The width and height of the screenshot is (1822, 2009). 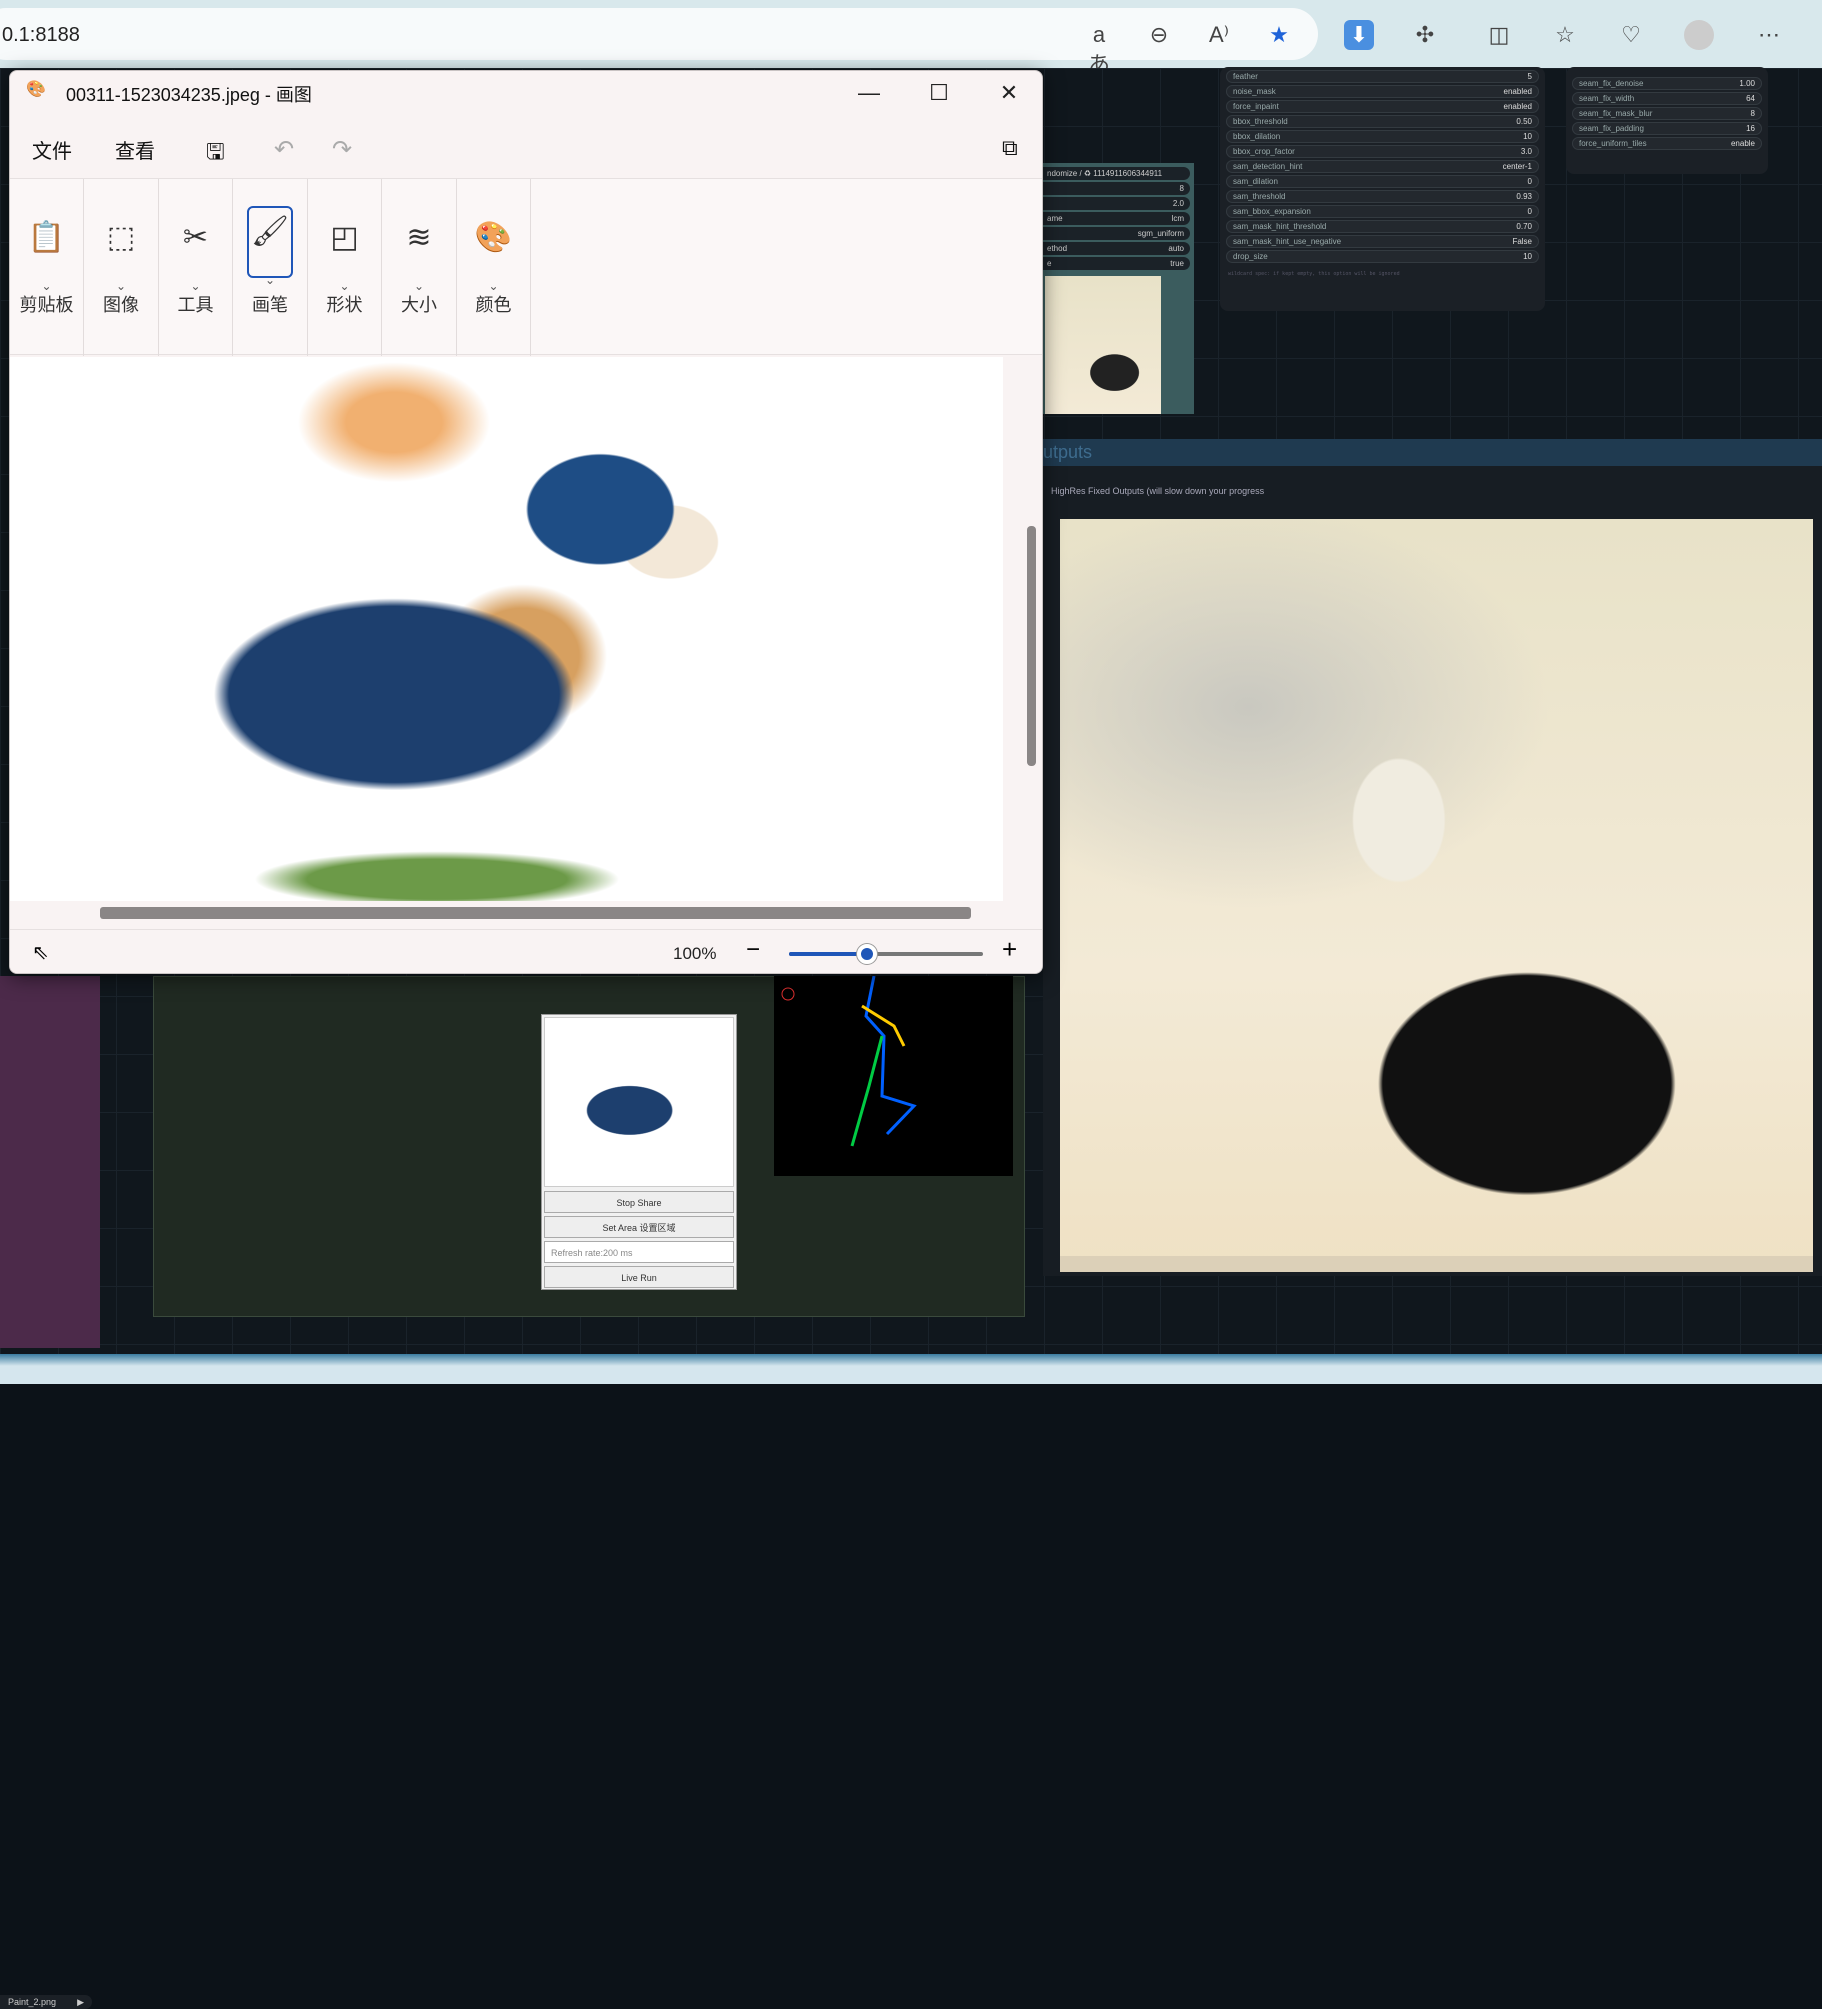 I want to click on read-aloud-icon: A⁾, so click(x=1219, y=35).